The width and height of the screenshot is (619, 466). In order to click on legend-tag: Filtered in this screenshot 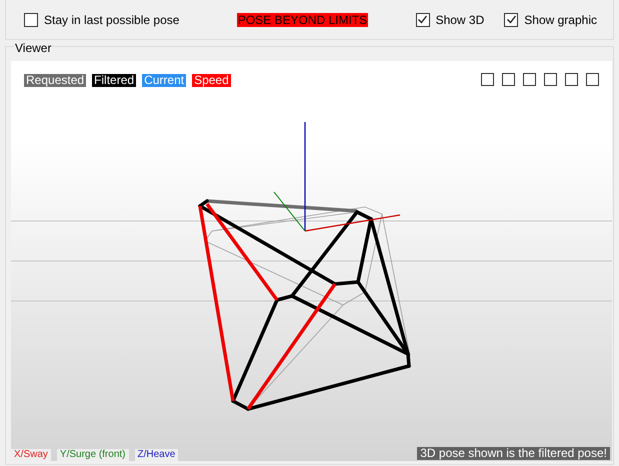, I will do `click(114, 80)`.